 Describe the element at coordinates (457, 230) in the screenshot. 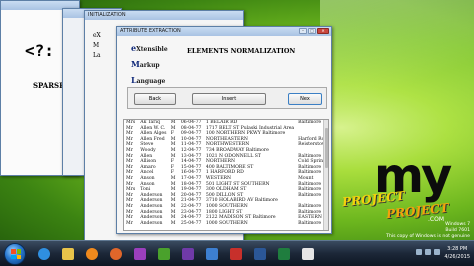

I see `windows-build: Build 7601` at that location.